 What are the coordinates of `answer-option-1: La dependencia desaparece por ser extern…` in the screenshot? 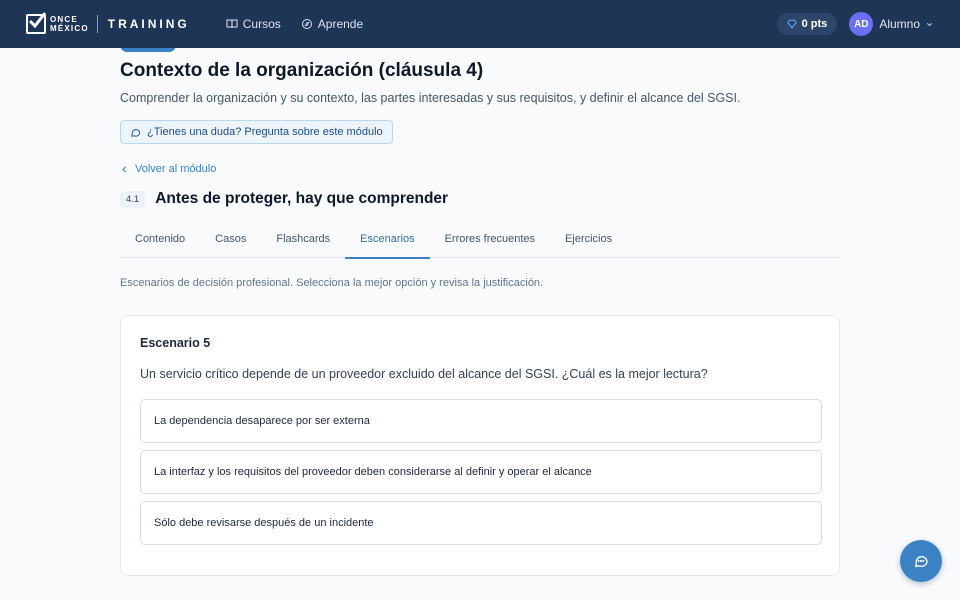 It's located at (481, 421).